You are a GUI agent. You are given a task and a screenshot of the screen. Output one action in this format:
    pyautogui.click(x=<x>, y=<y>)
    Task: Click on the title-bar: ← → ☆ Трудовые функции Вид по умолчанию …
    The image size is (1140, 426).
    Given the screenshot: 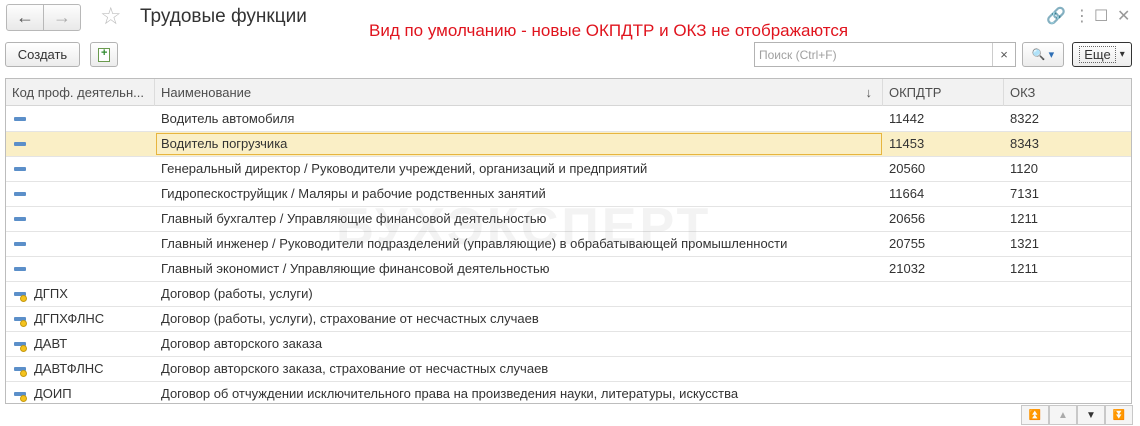 What is the action you would take?
    pyautogui.click(x=570, y=20)
    